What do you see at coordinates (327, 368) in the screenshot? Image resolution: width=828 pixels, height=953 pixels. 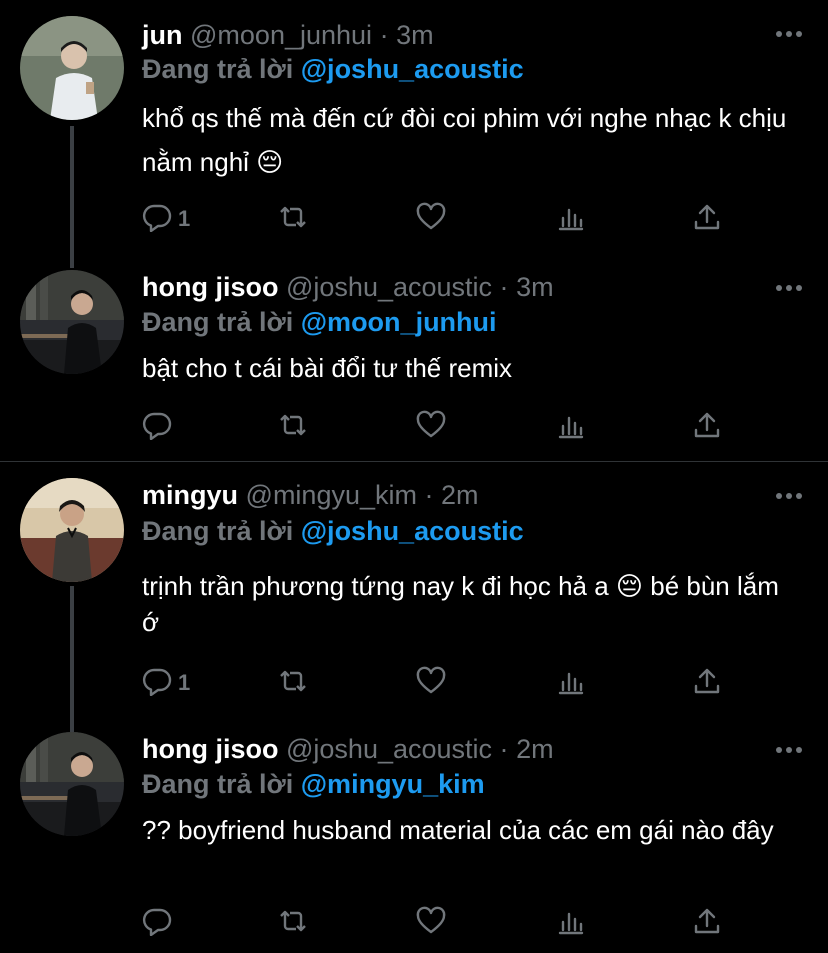 I see `tweet-text: bật cho t cái bài đổi tư thế remix` at bounding box center [327, 368].